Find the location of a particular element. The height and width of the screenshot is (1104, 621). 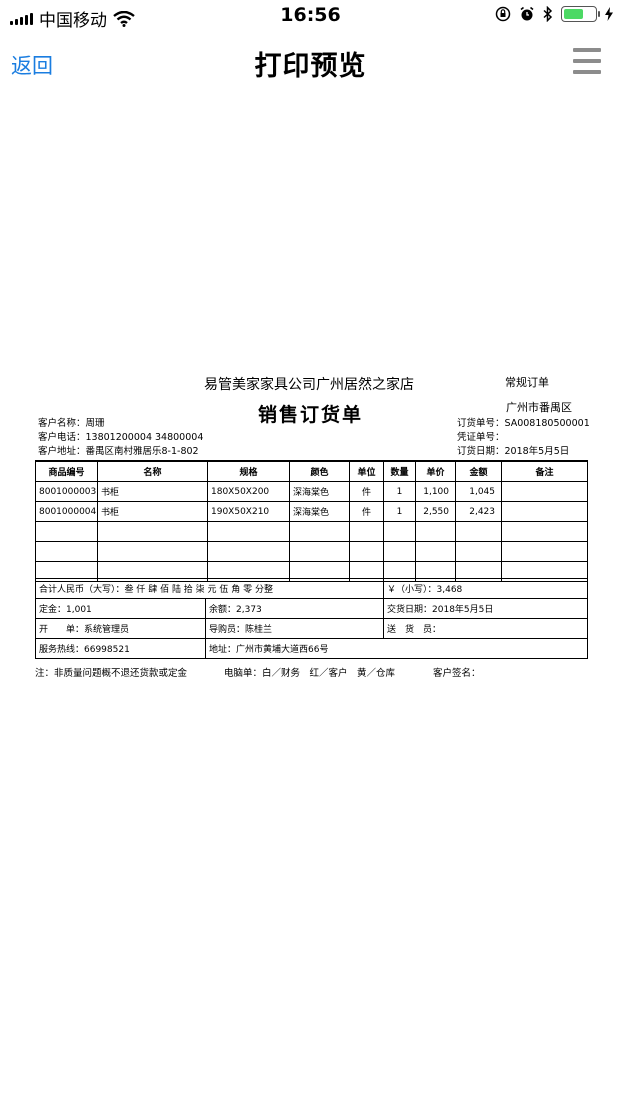

deliverer: 送 货 员： is located at coordinates (486, 628).